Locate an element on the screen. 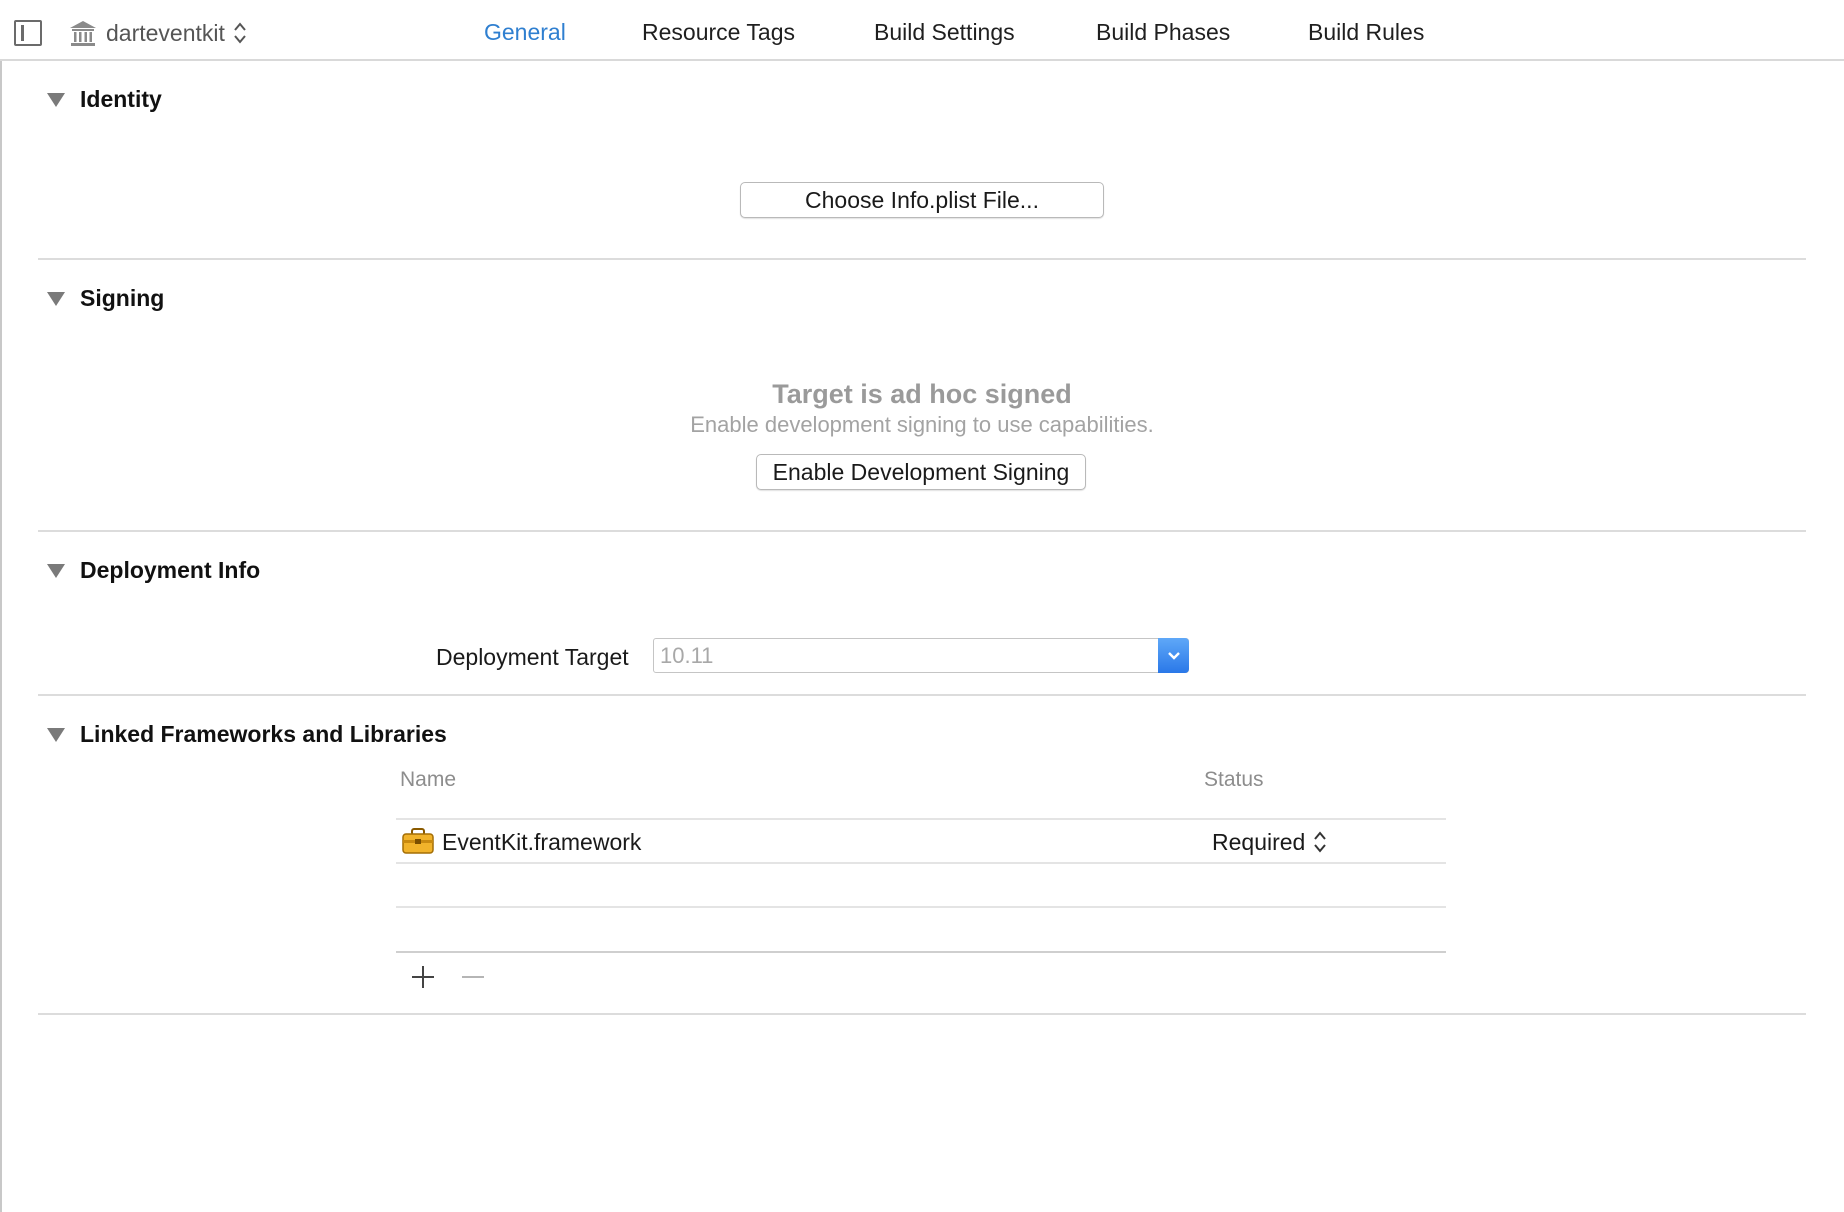 The height and width of the screenshot is (1212, 1844). section-frameworks-header: Linked Frameworks and Libraries is located at coordinates (247, 734).